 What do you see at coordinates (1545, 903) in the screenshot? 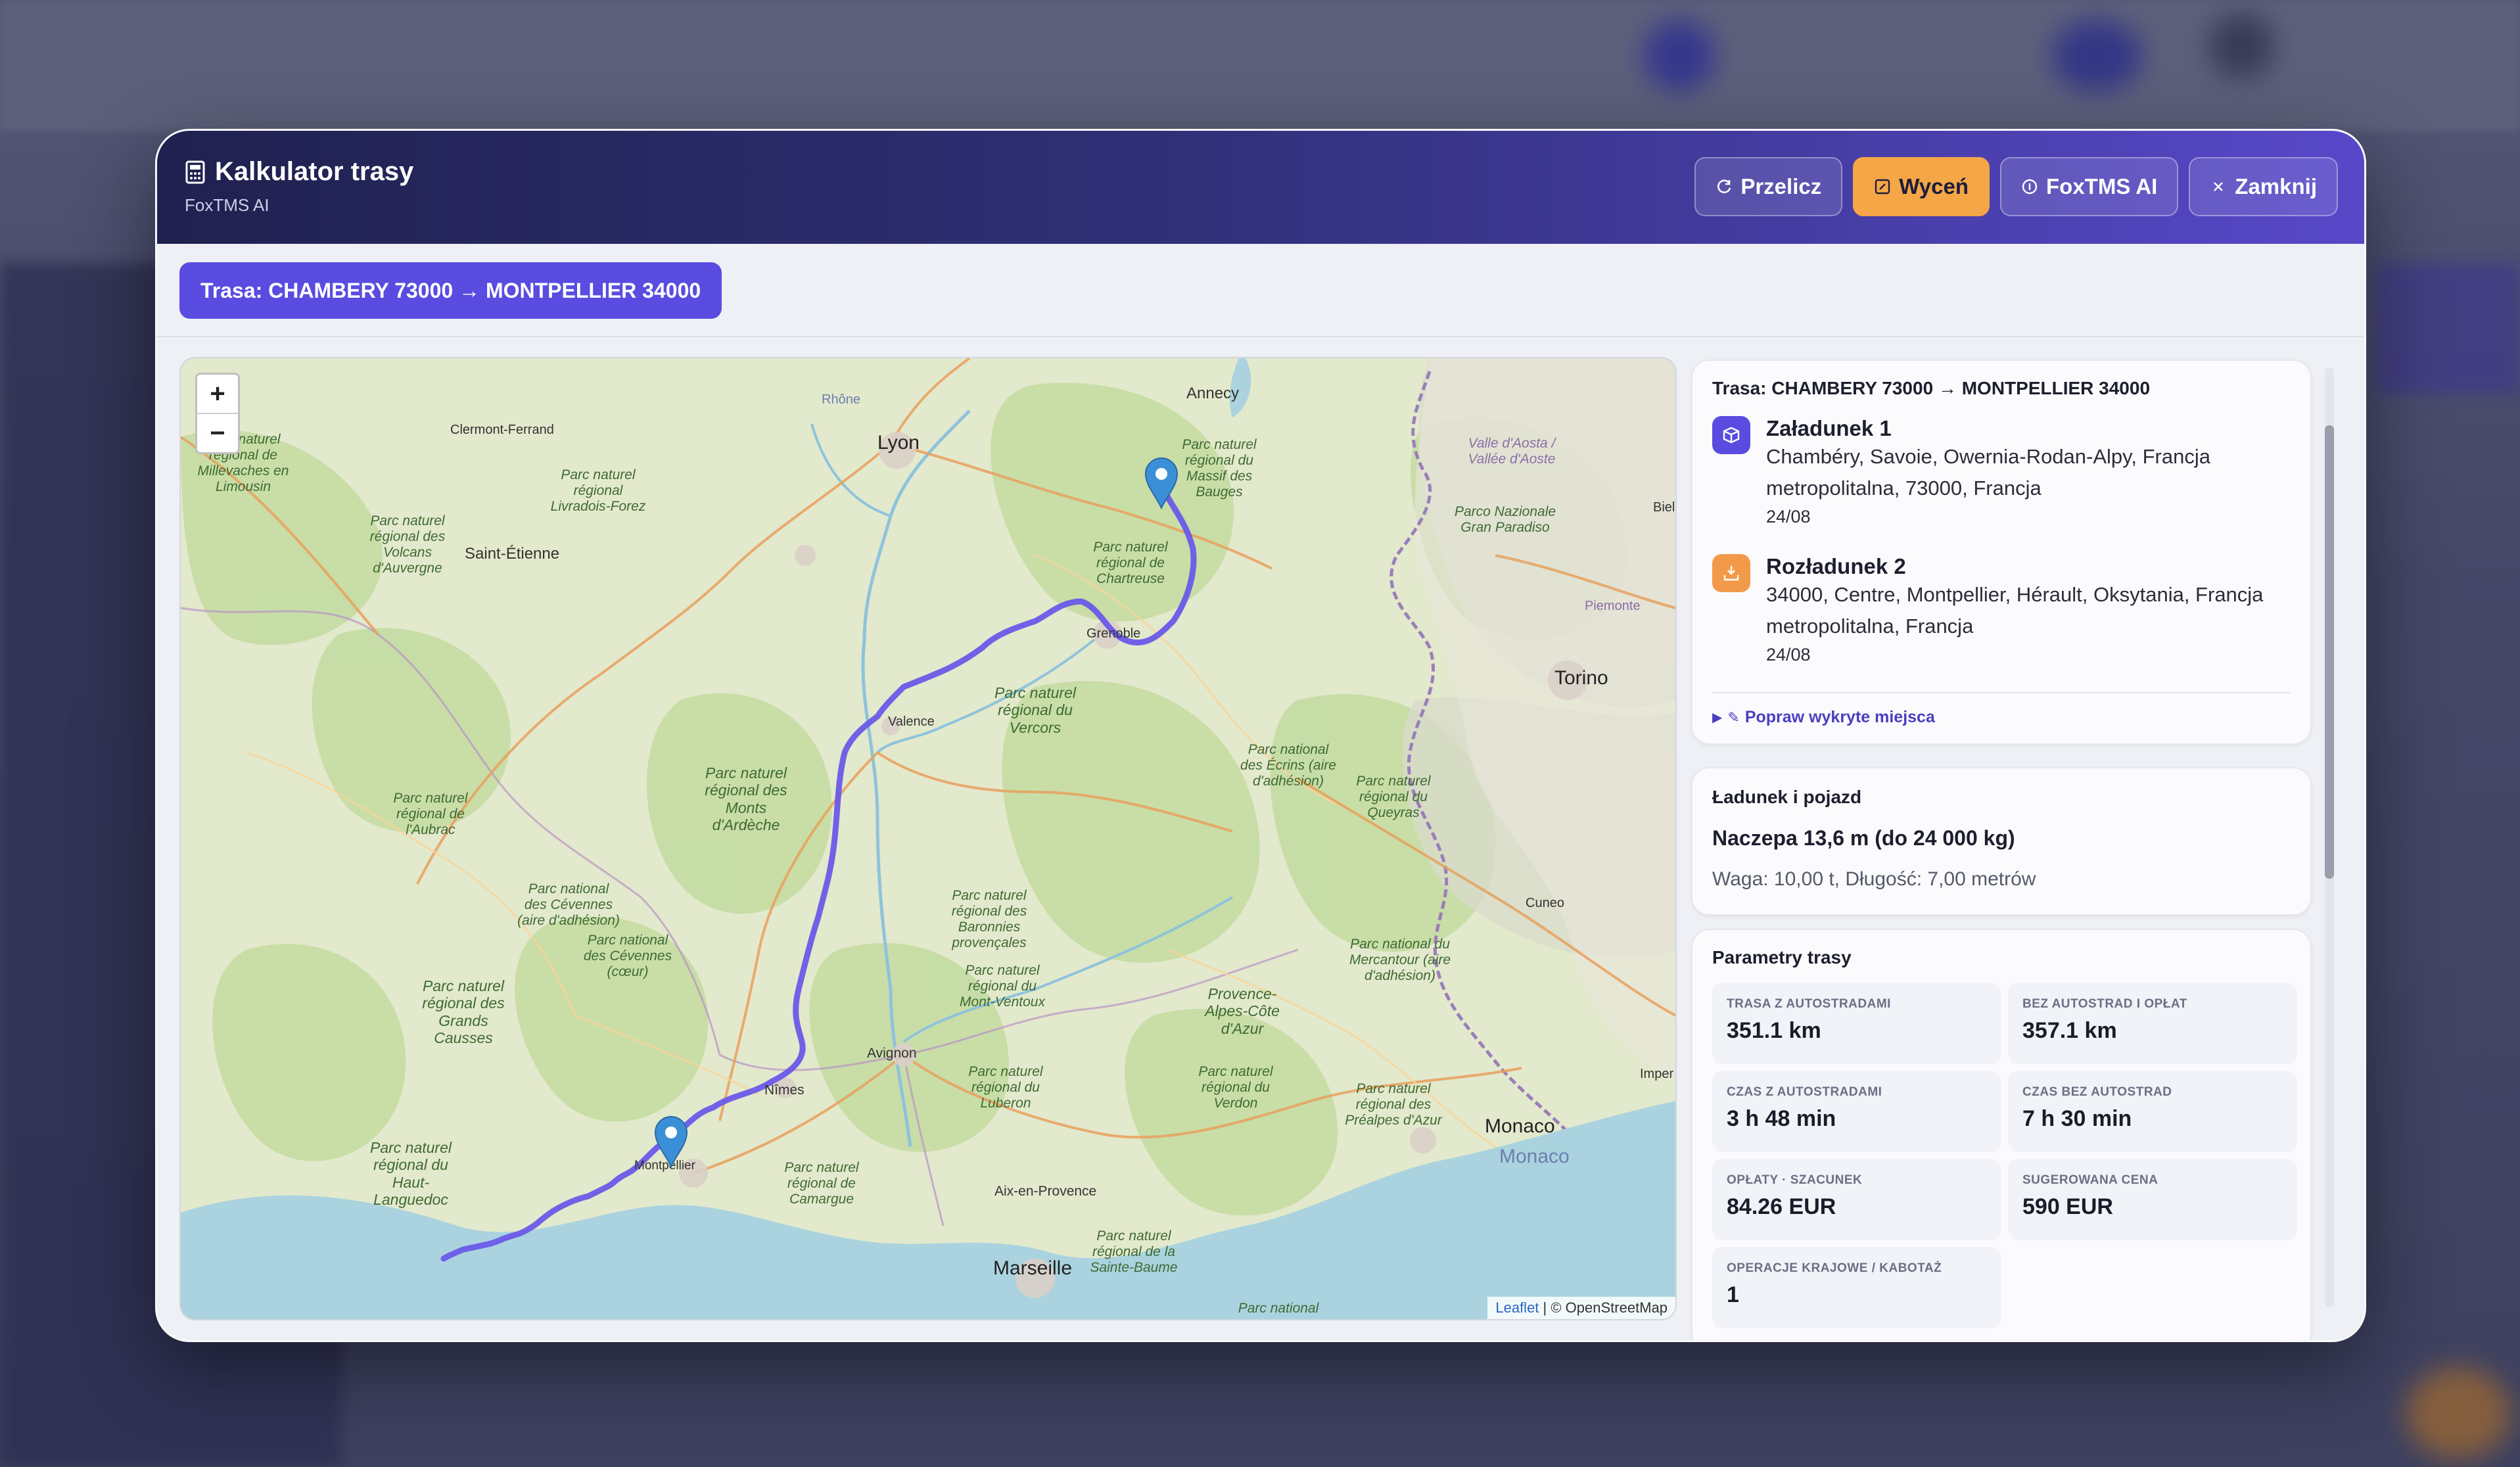
I see `map-label-cuneo: Cuneo` at bounding box center [1545, 903].